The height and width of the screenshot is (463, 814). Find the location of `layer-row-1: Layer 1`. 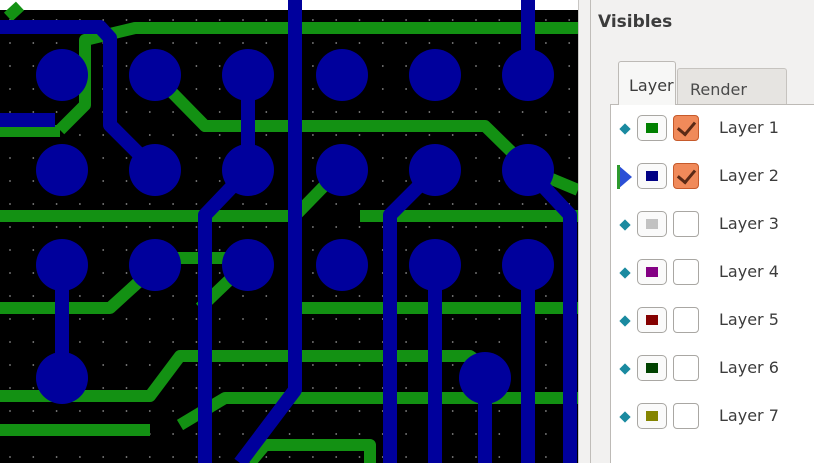

layer-row-1: Layer 1 is located at coordinates (712, 129).